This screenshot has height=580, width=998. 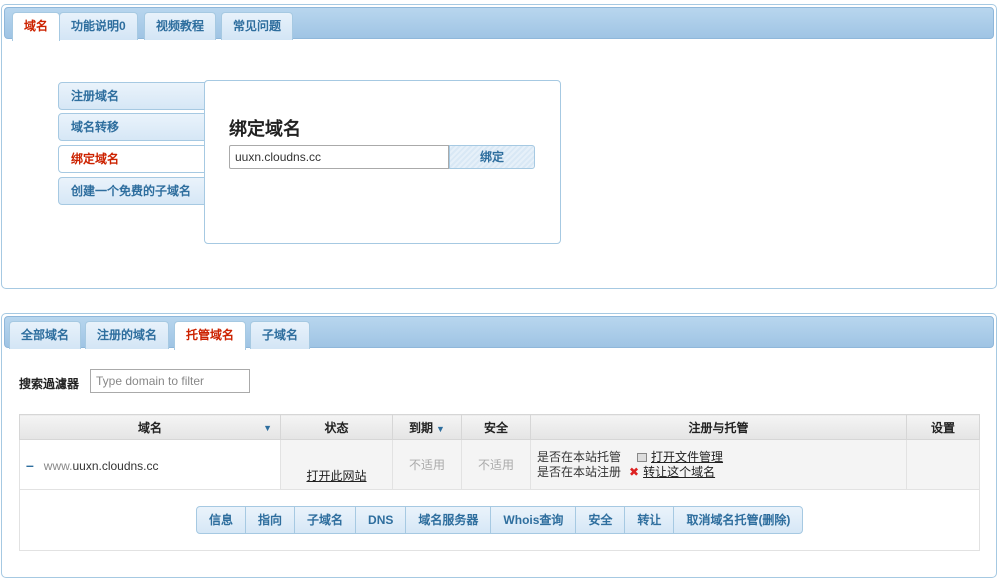 What do you see at coordinates (634, 471) in the screenshot?
I see `close-x-icon: ✖` at bounding box center [634, 471].